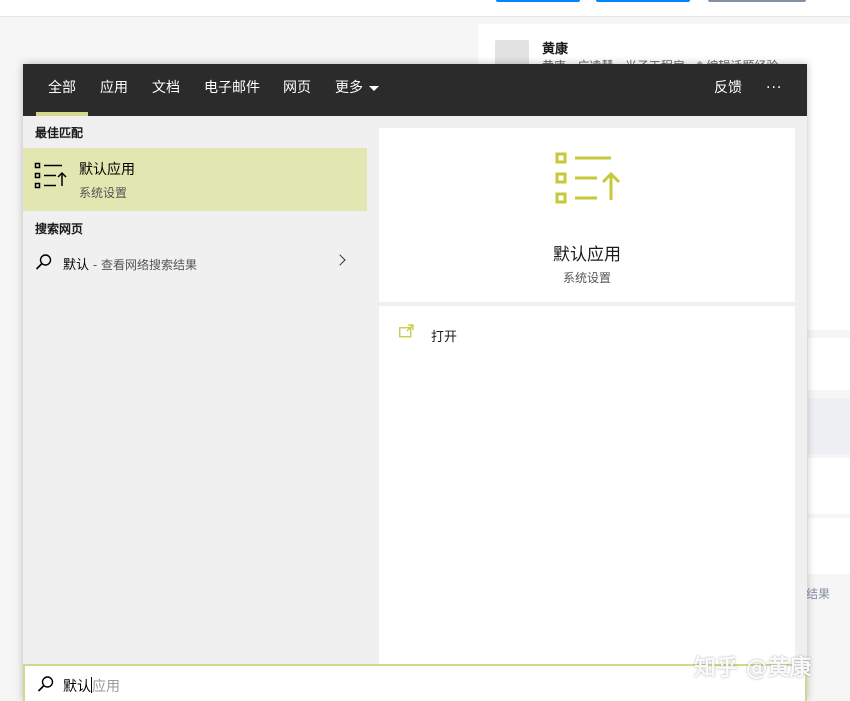 The image size is (850, 701). I want to click on best-match-subtitle: 系统设置, so click(103, 193).